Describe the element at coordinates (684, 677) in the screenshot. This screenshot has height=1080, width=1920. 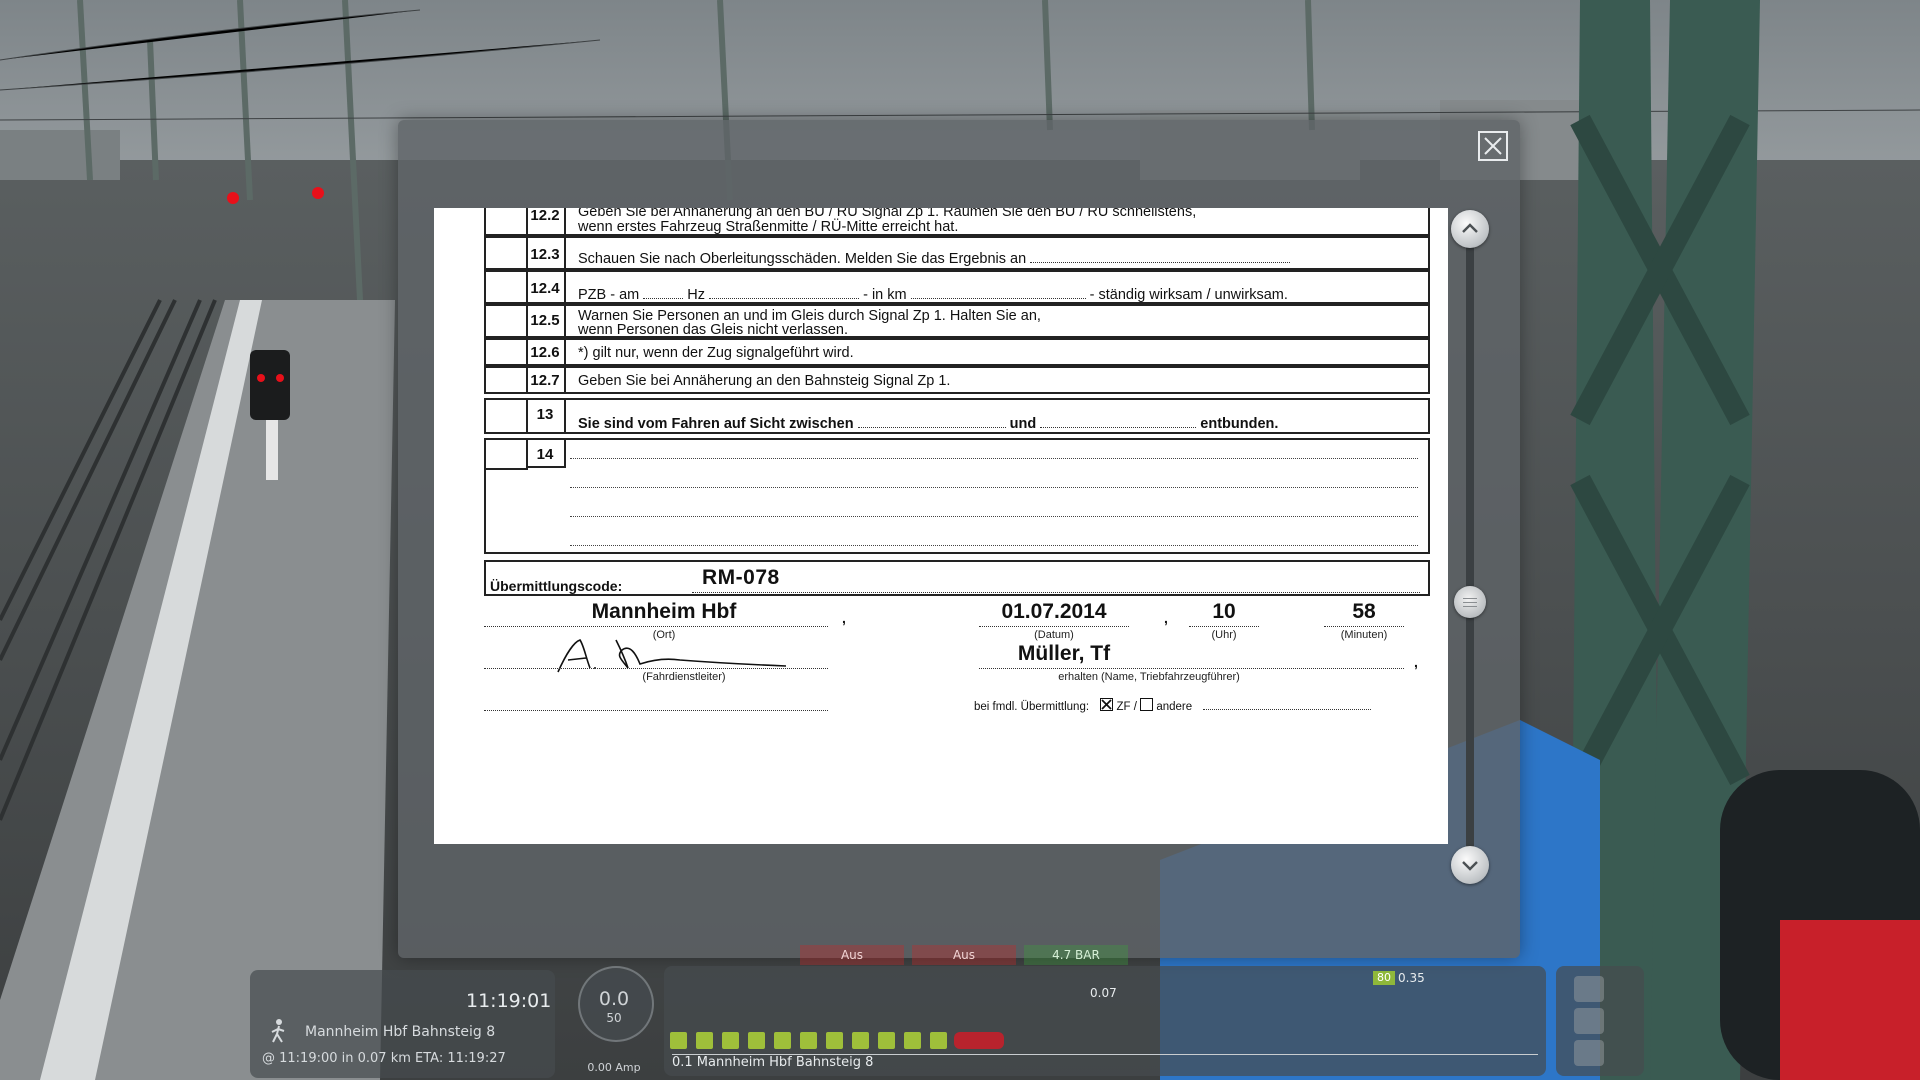
I see `dispatcher-caption: (Fahrdienstleiter)` at that location.